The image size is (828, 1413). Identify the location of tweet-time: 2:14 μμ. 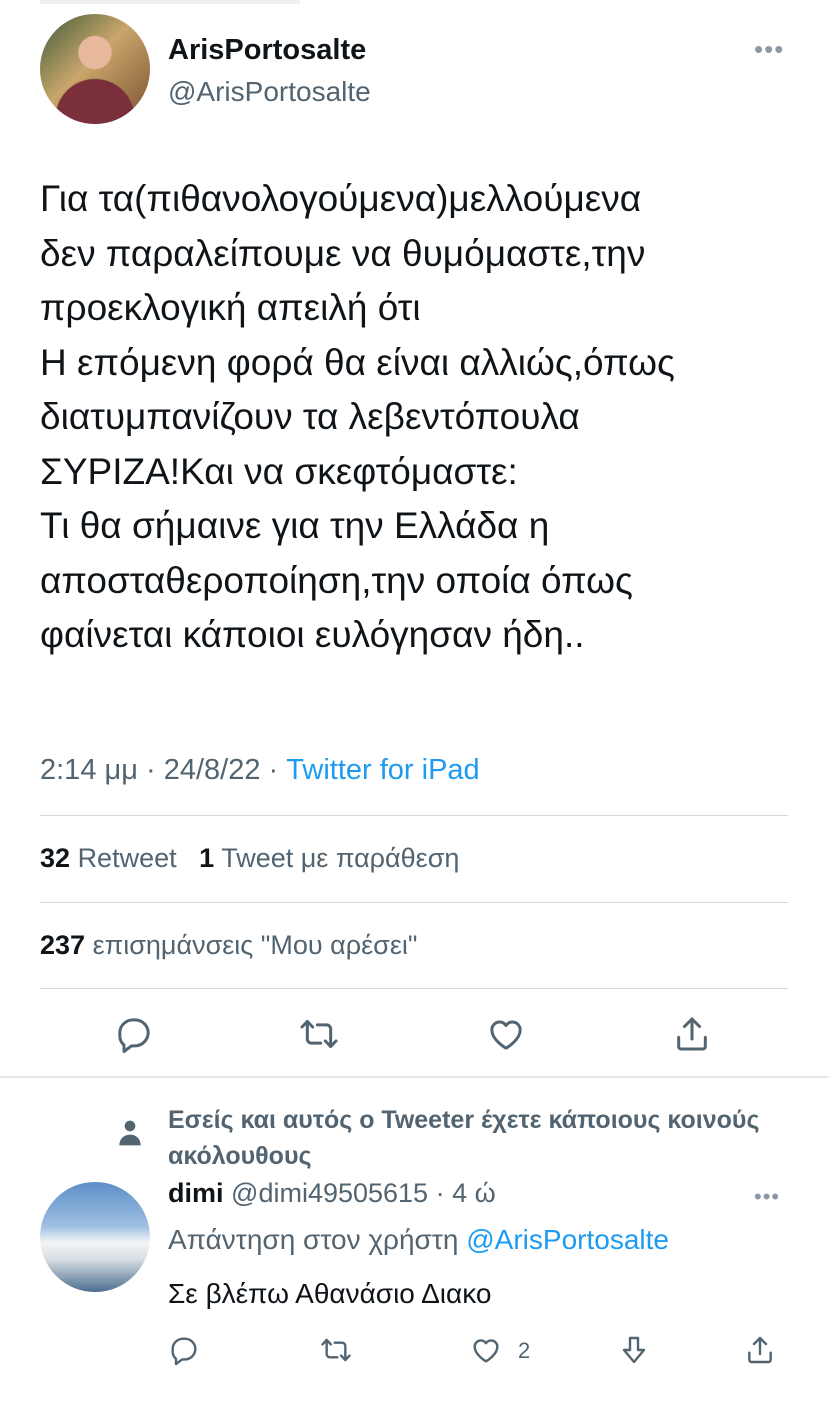
(89, 770).